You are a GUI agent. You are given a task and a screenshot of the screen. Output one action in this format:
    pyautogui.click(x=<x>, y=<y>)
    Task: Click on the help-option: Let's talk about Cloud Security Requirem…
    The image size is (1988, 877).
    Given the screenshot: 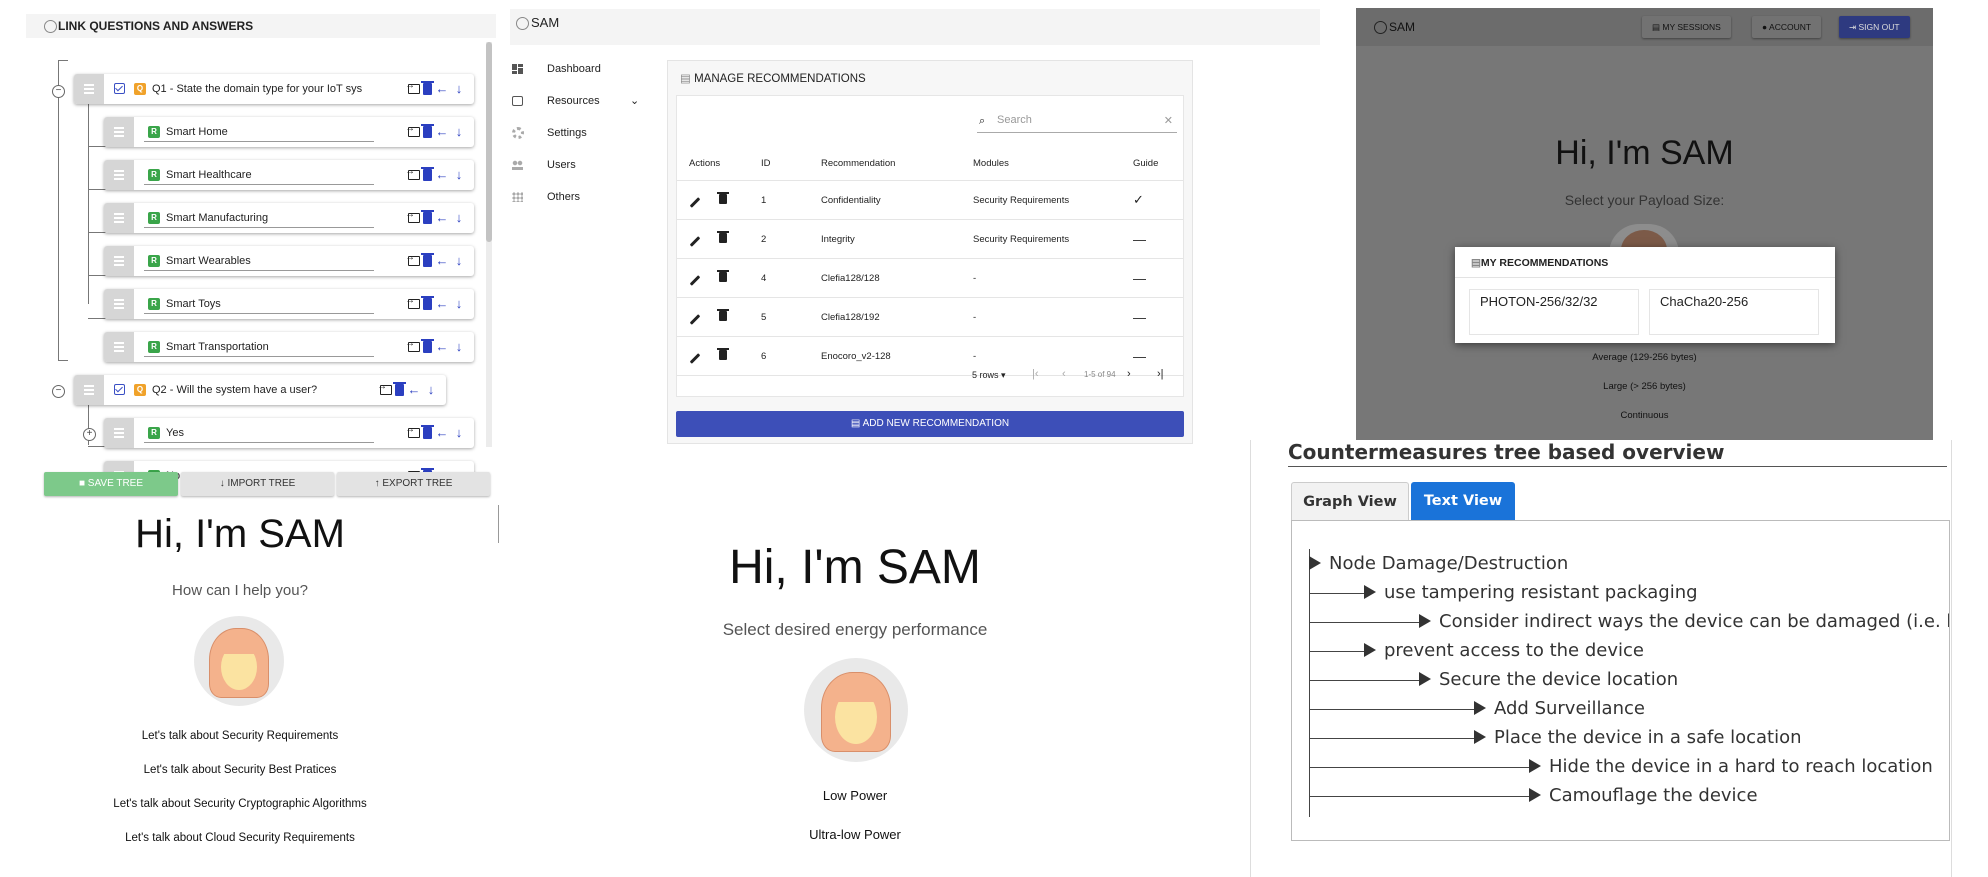 What is the action you would take?
    pyautogui.click(x=240, y=838)
    